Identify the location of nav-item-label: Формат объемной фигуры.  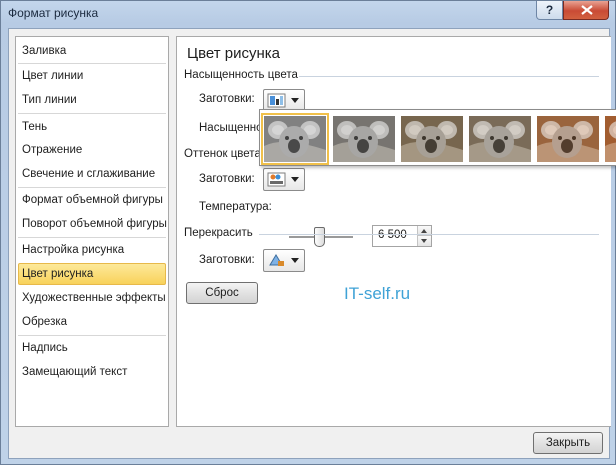
(92, 200).